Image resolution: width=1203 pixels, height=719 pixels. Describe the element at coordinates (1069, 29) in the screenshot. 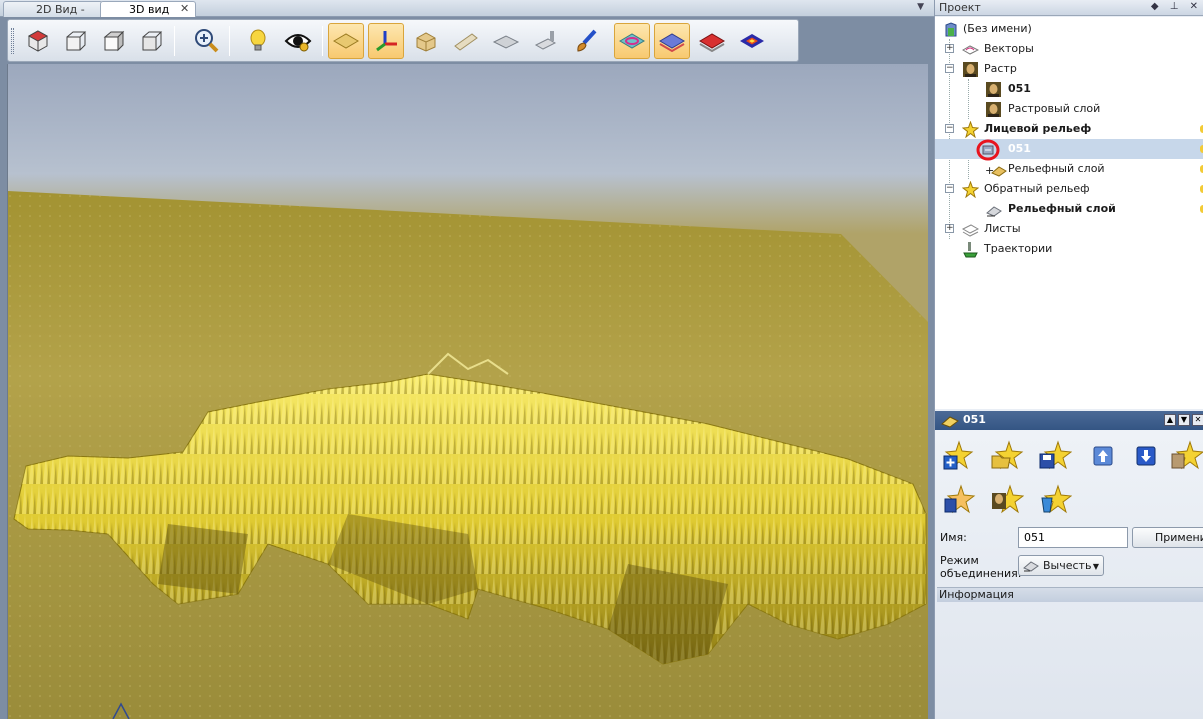

I see `tree-item-project: (Без имени)` at that location.